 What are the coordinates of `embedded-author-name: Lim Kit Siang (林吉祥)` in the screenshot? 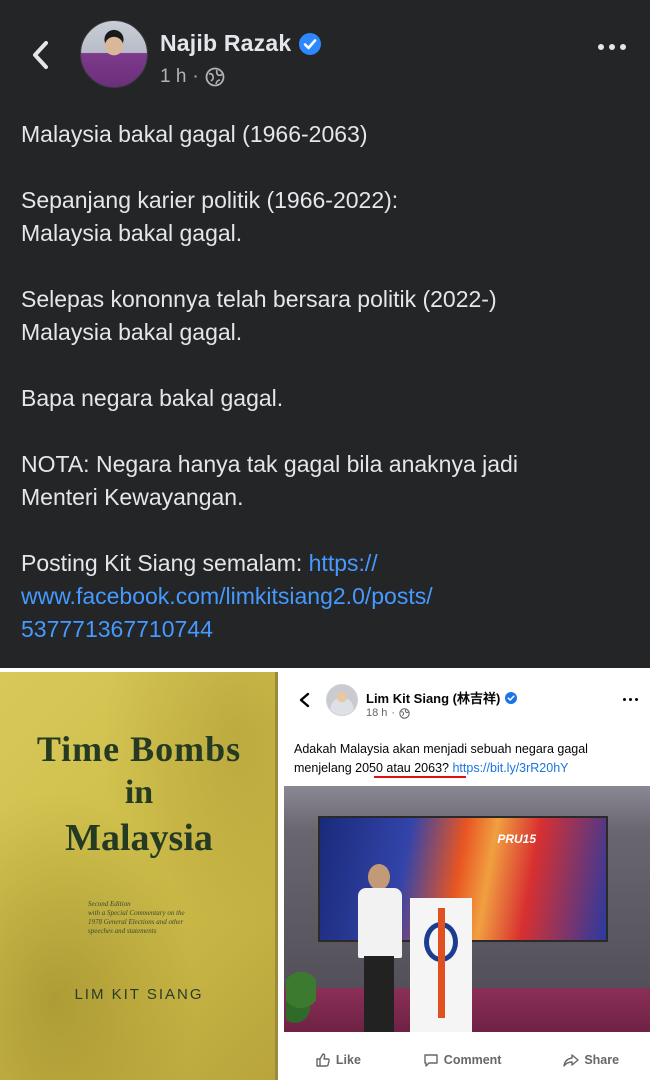 It's located at (433, 698).